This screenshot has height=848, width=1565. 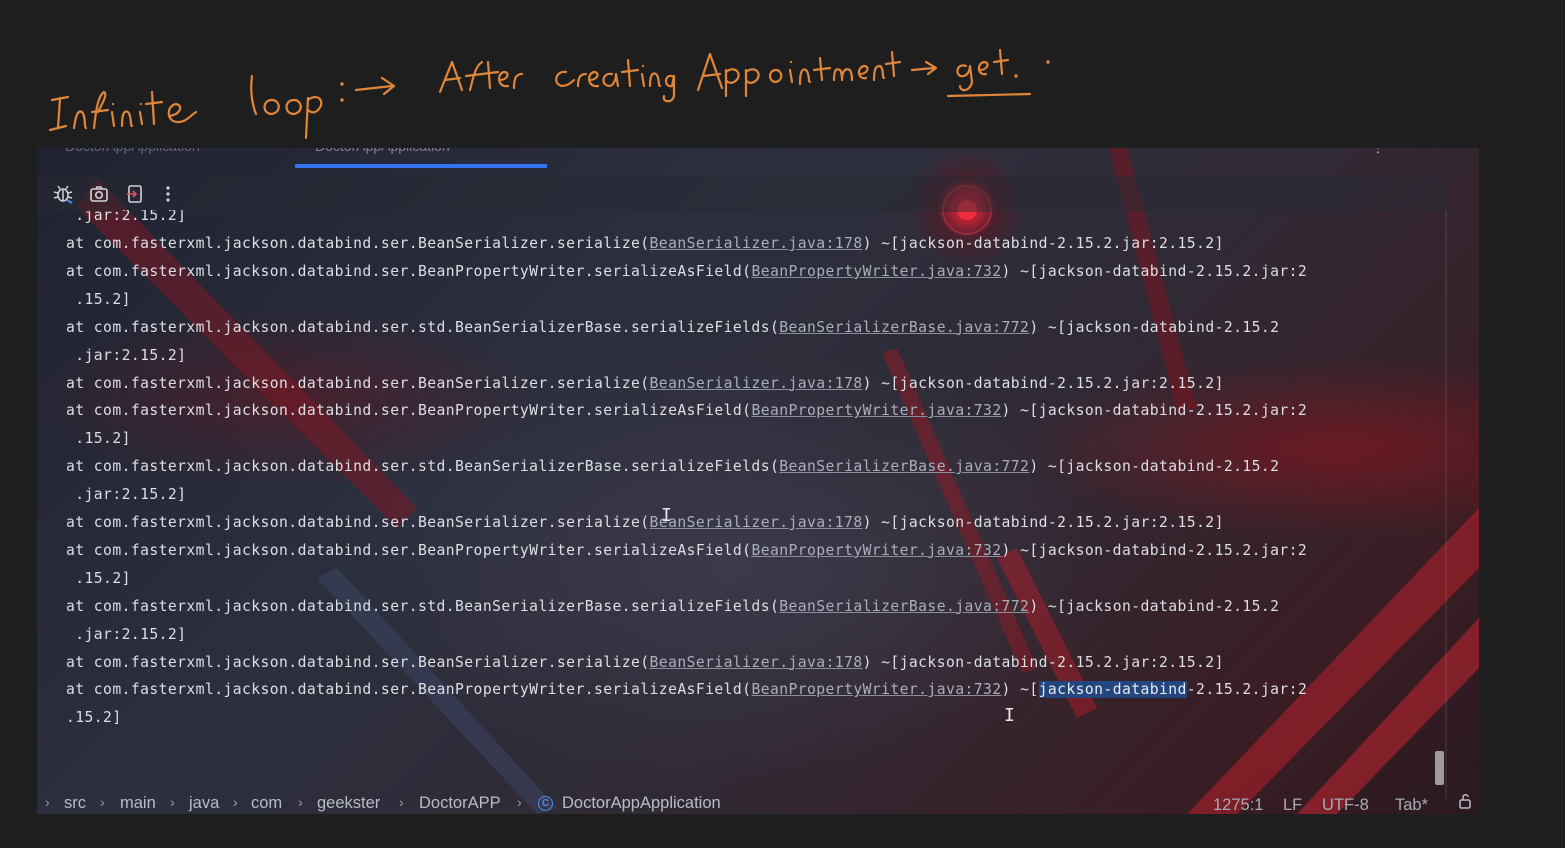 I want to click on console-scrollbar-thumb, so click(x=1439, y=768).